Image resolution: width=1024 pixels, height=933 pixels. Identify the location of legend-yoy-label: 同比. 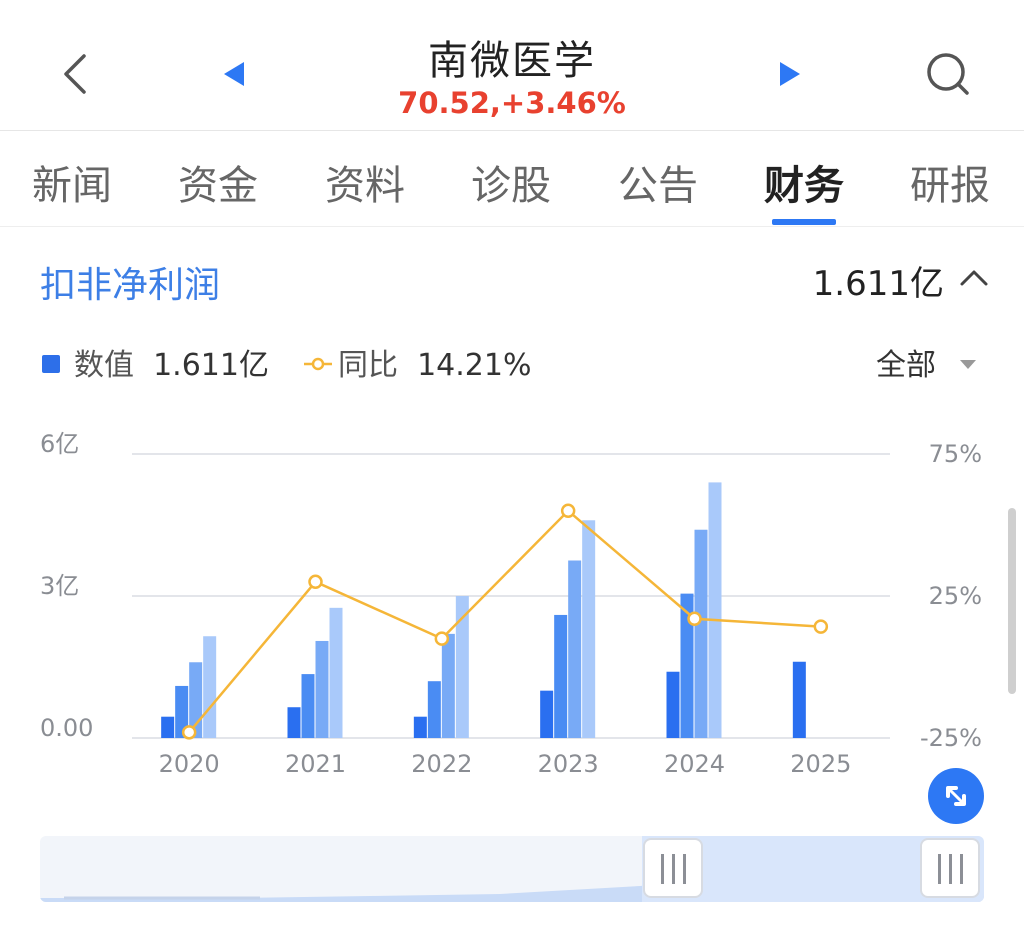
(368, 365).